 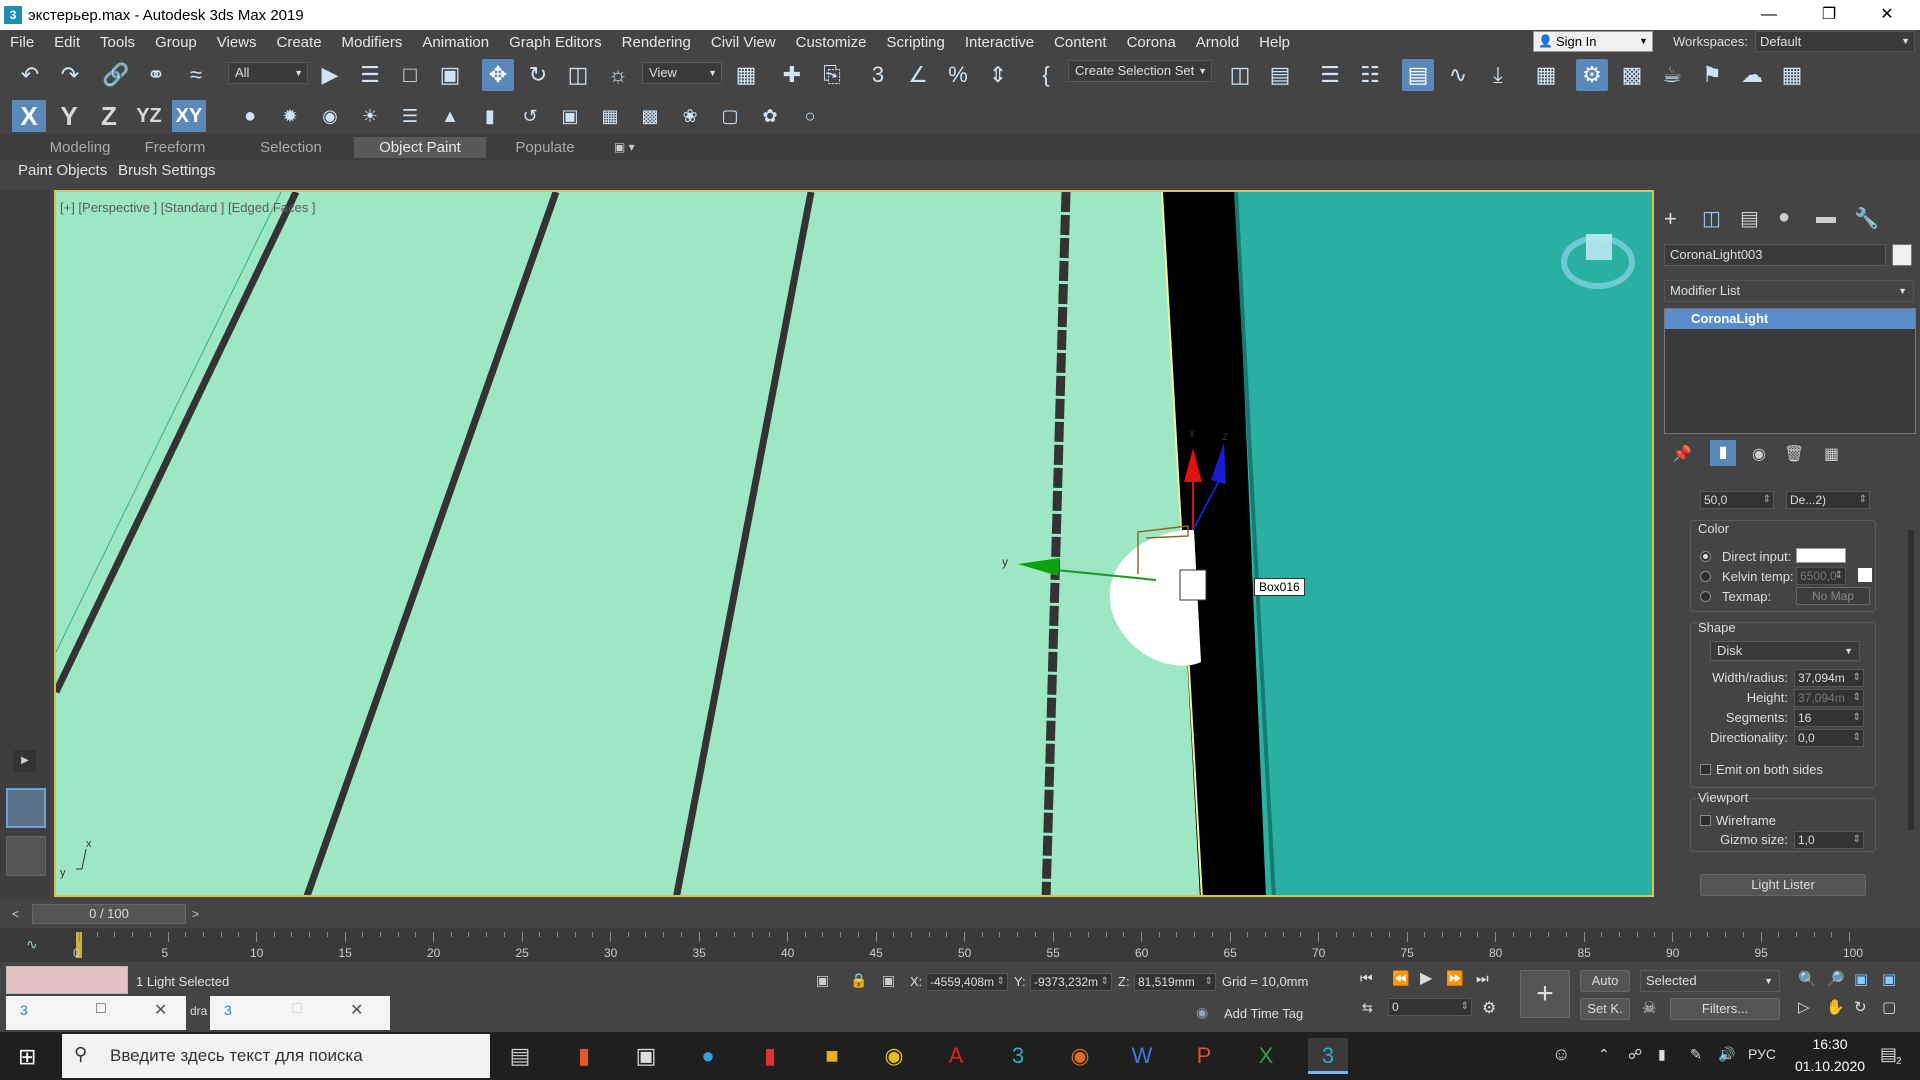 What do you see at coordinates (1831, 454) in the screenshot?
I see `configure-sets-icon: ▦` at bounding box center [1831, 454].